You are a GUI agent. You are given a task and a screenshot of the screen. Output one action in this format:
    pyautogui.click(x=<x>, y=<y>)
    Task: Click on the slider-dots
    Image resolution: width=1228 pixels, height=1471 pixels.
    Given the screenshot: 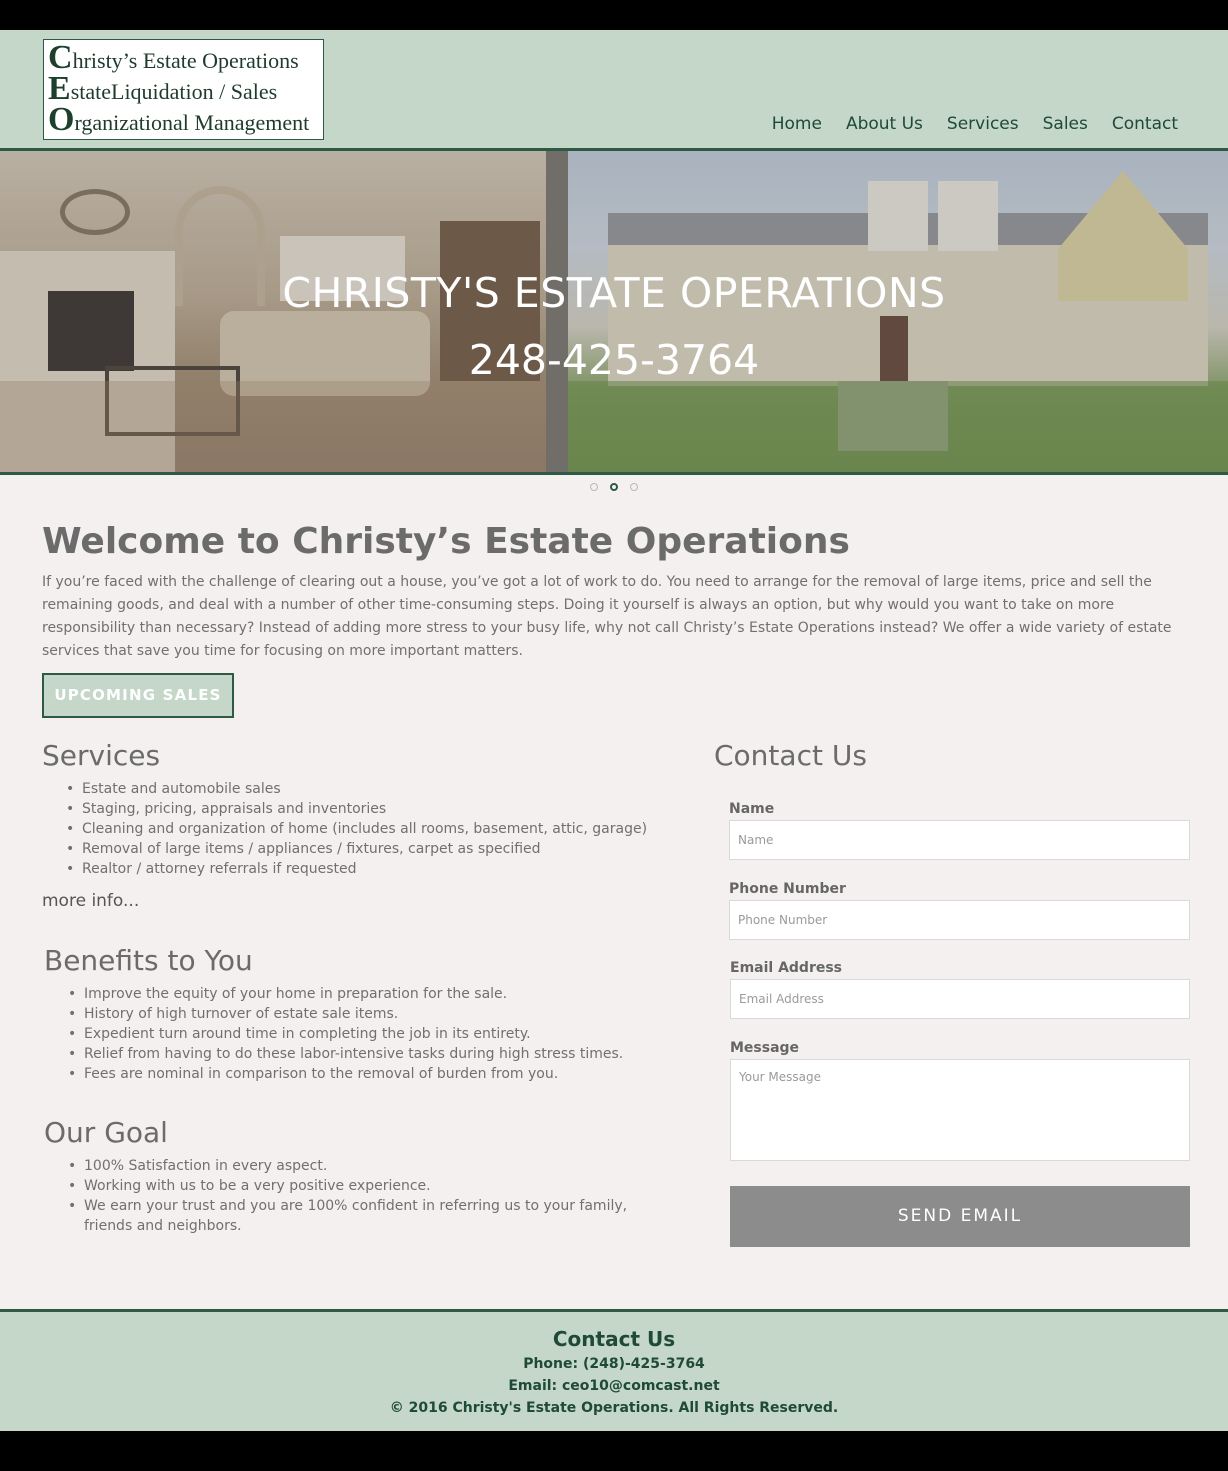 What is the action you would take?
    pyautogui.click(x=614, y=487)
    